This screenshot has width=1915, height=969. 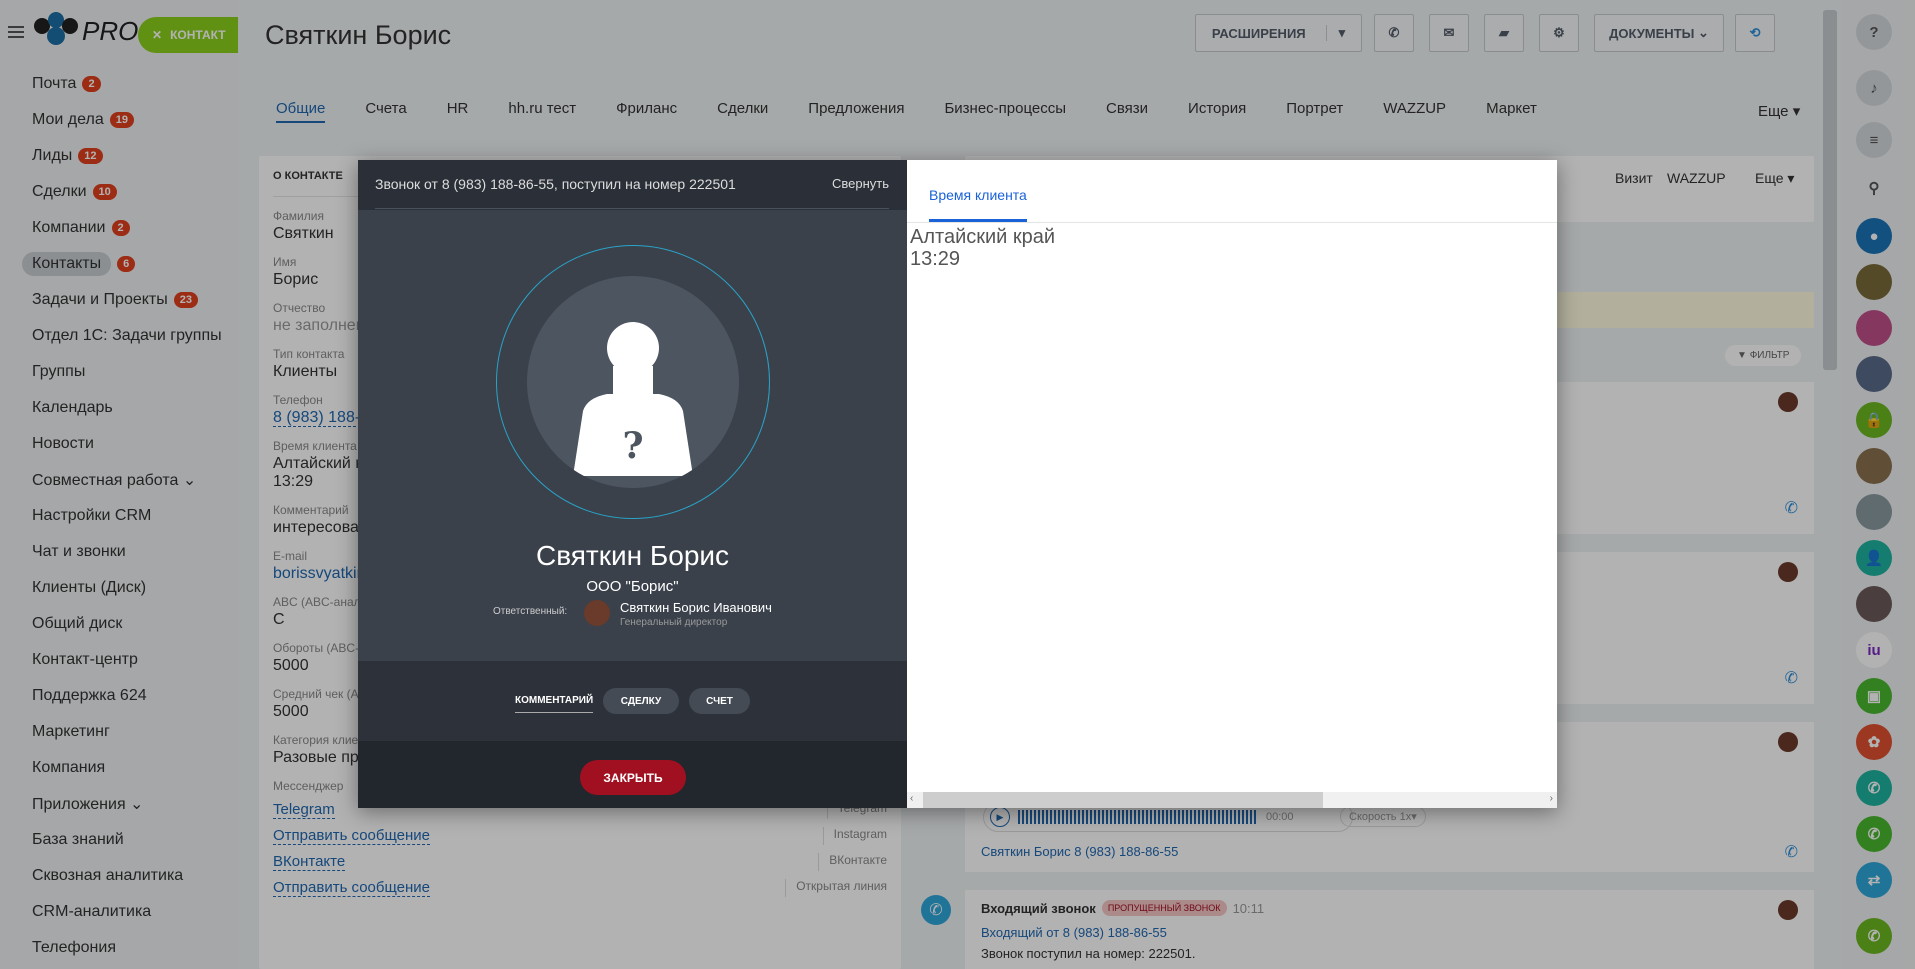 What do you see at coordinates (633, 777) in the screenshot?
I see `close-button: ЗАКРЫТЬ` at bounding box center [633, 777].